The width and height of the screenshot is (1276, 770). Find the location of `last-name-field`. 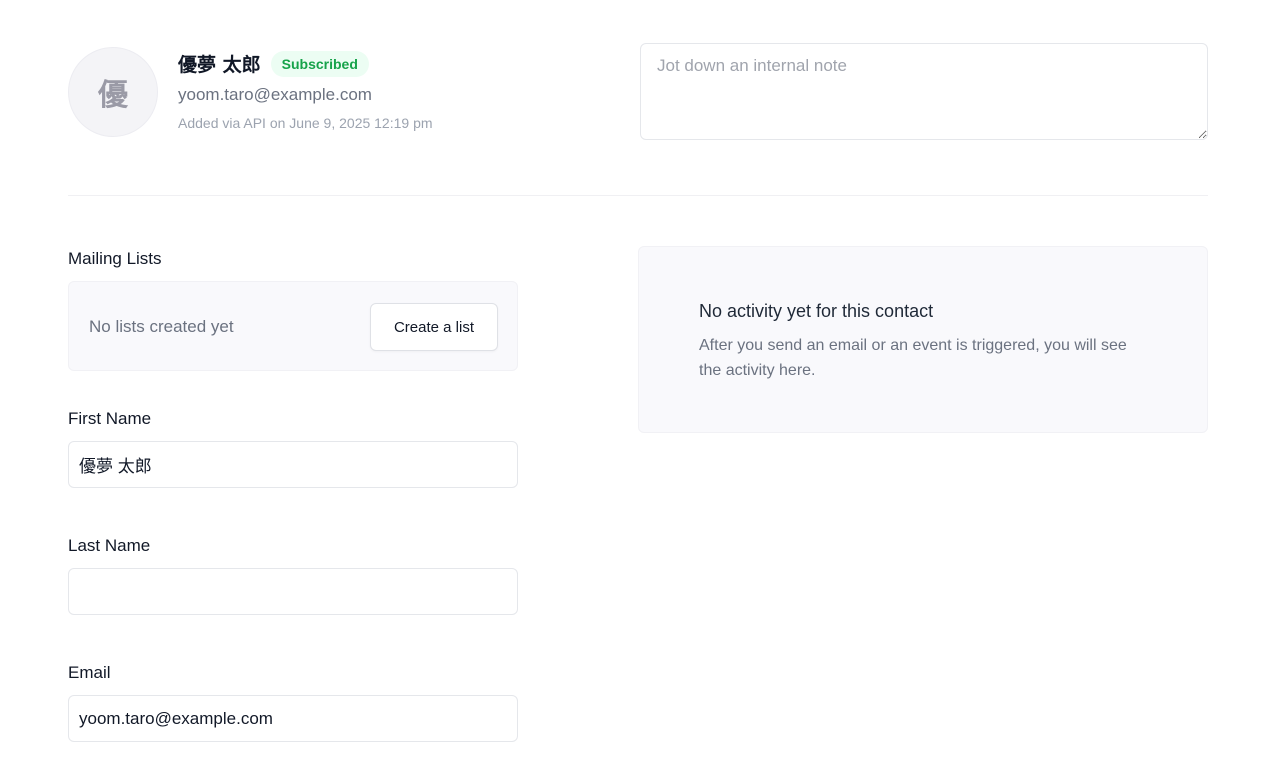

last-name-field is located at coordinates (293, 591).